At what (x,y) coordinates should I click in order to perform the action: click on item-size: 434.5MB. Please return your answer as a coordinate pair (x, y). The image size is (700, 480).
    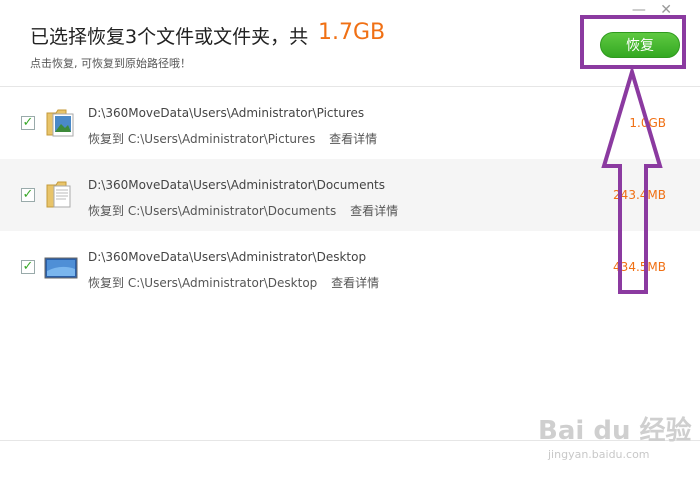
    Looking at the image, I should click on (639, 267).